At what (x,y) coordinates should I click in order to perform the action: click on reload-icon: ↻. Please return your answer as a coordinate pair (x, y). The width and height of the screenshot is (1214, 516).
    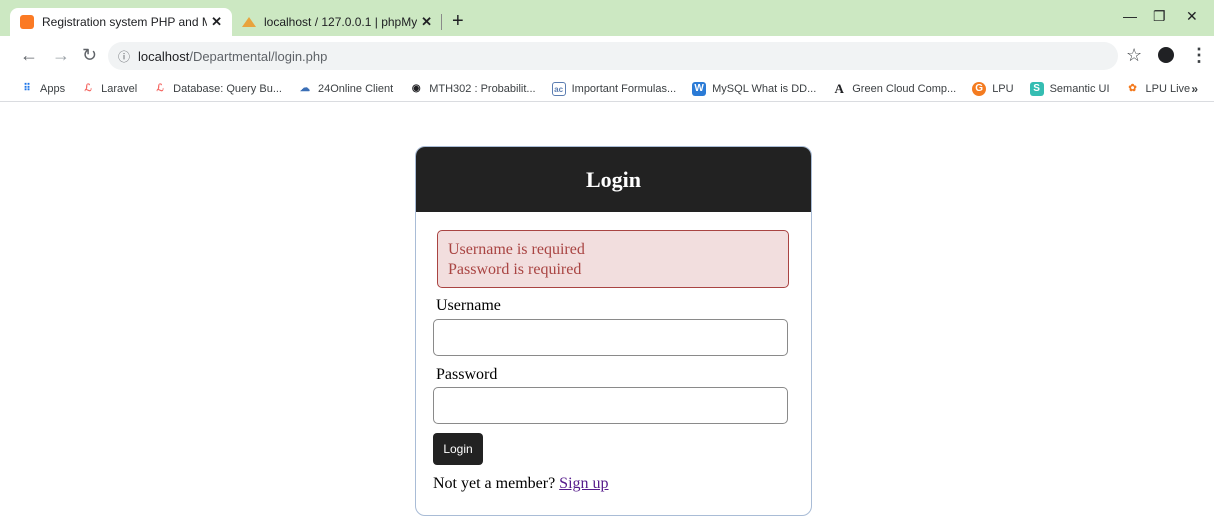
    Looking at the image, I should click on (89, 55).